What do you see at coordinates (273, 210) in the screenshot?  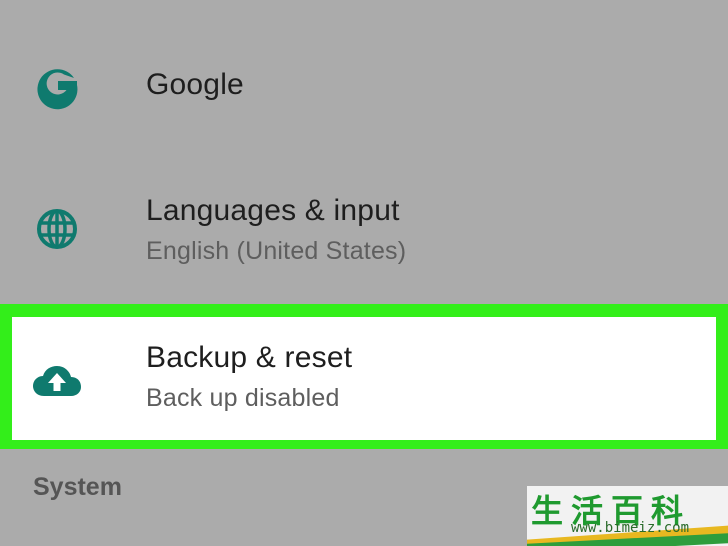 I see `settings-item-title: Languages & input` at bounding box center [273, 210].